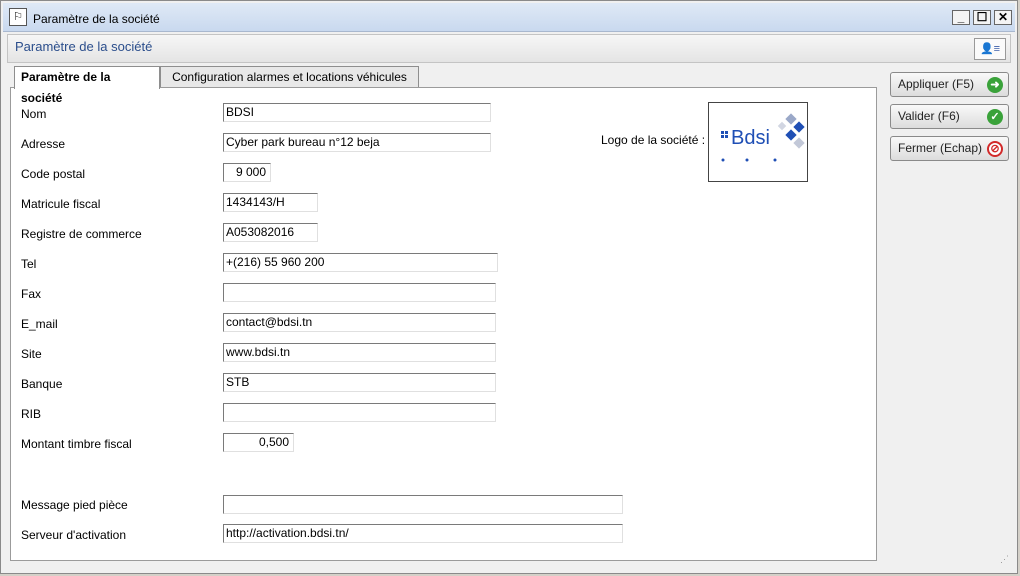  Describe the element at coordinates (258, 442) in the screenshot. I see `timbre-fiscal-field: 0,500` at that location.